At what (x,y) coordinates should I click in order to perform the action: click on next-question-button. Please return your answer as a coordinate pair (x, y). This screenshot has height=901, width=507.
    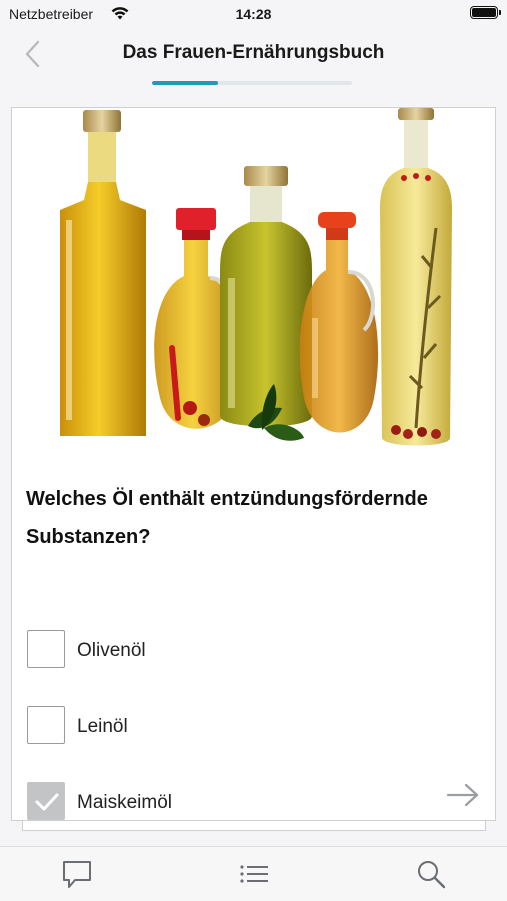
    Looking at the image, I should click on (463, 795).